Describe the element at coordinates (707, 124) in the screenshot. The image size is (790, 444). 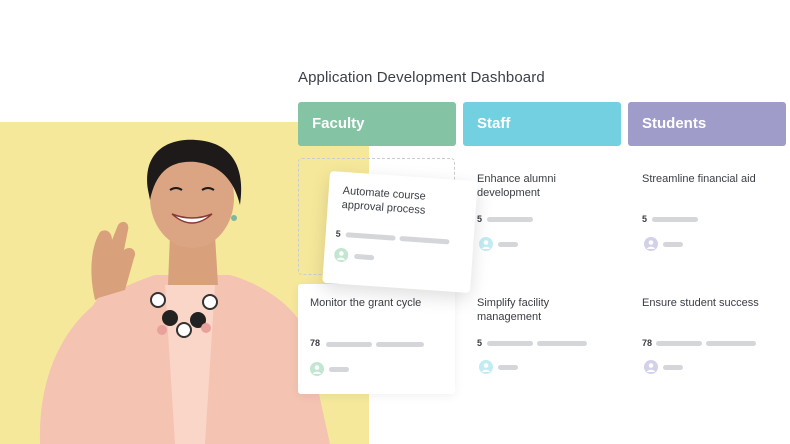
I see `column-header-students: Students` at that location.